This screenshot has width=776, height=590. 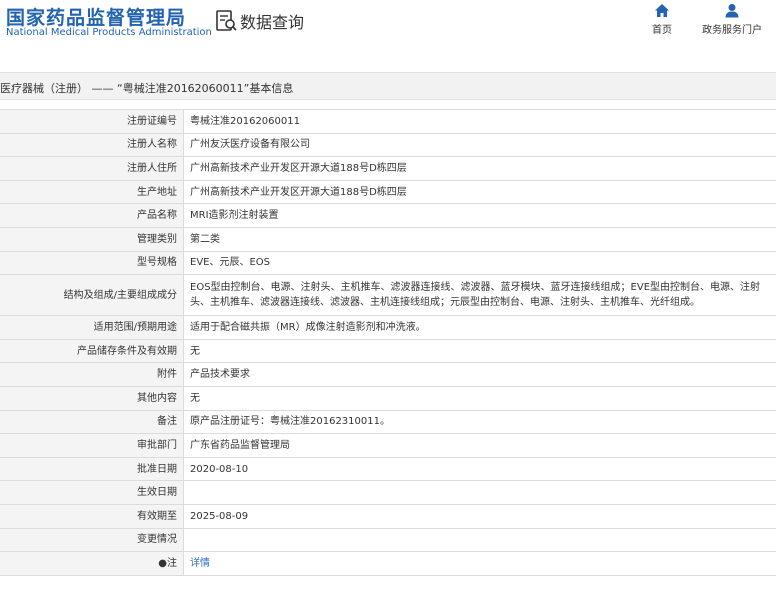 What do you see at coordinates (92, 351) in the screenshot?
I see `field-label: 产品储存条件及有效期` at bounding box center [92, 351].